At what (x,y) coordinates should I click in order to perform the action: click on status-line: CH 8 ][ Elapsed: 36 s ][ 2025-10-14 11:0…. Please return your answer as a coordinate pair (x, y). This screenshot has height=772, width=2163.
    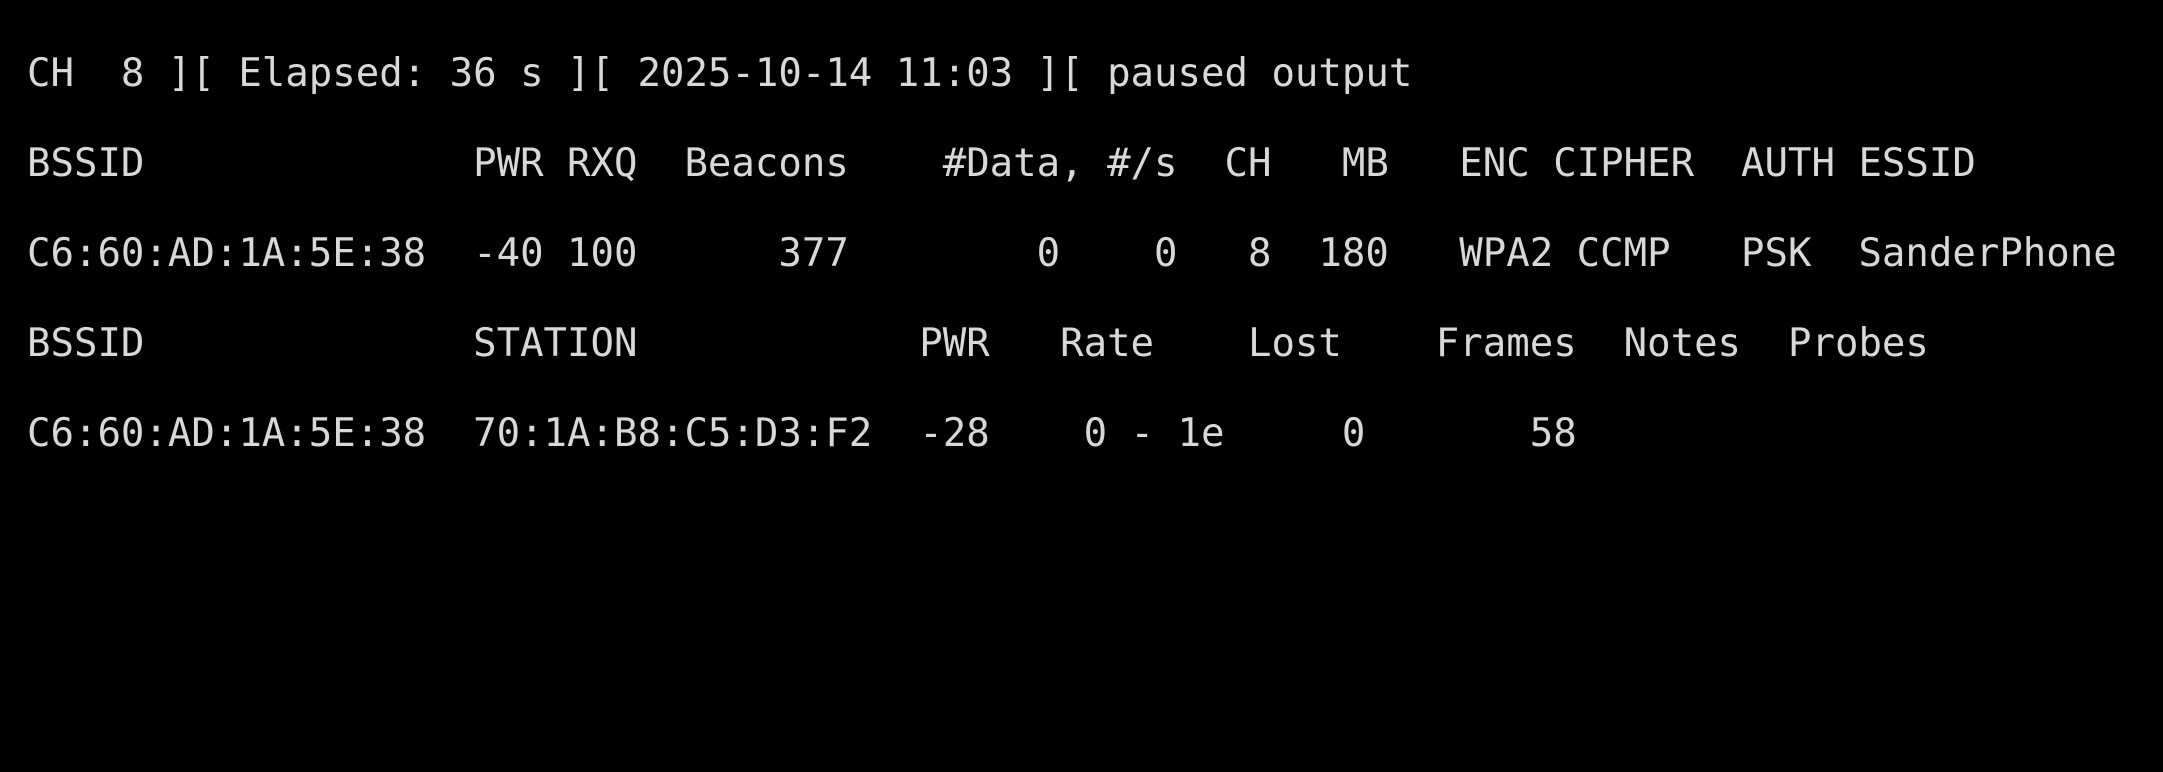
    Looking at the image, I should click on (720, 73).